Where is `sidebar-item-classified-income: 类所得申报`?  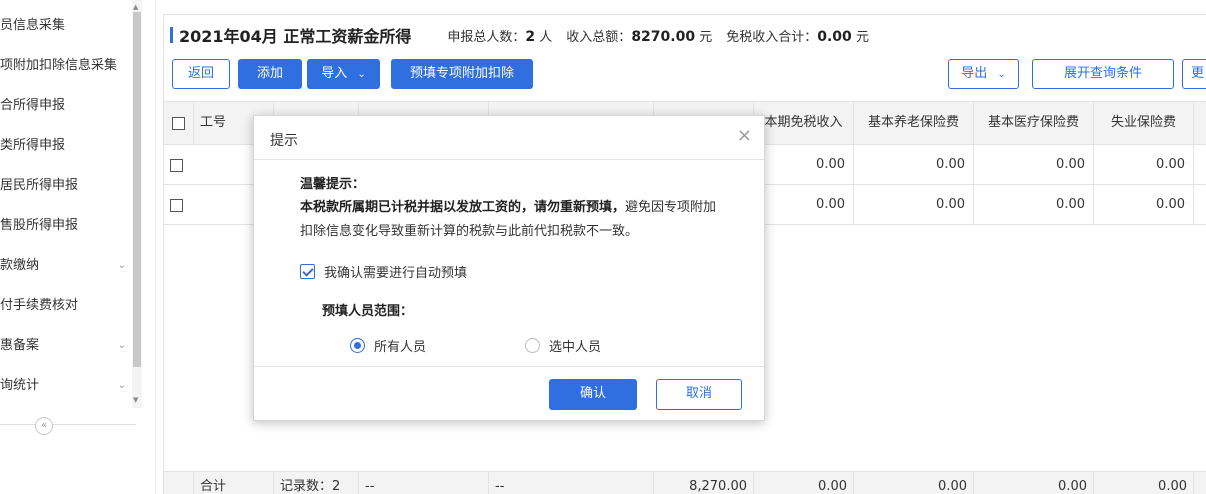 sidebar-item-classified-income: 类所得申报 is located at coordinates (66, 146).